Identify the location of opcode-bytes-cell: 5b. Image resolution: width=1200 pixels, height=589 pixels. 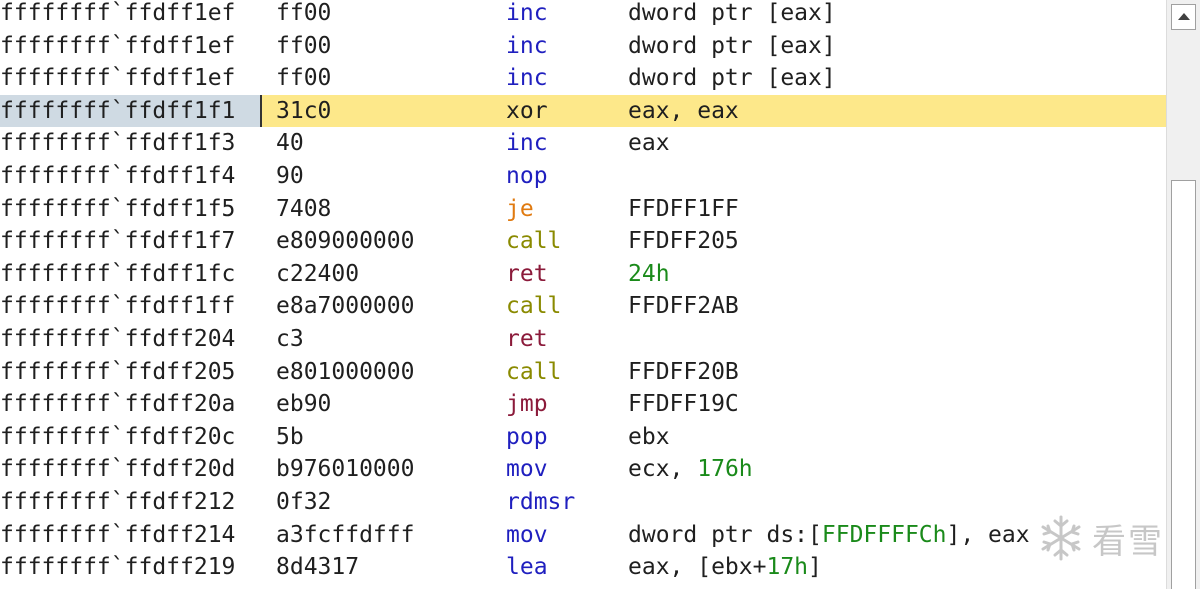
(290, 436).